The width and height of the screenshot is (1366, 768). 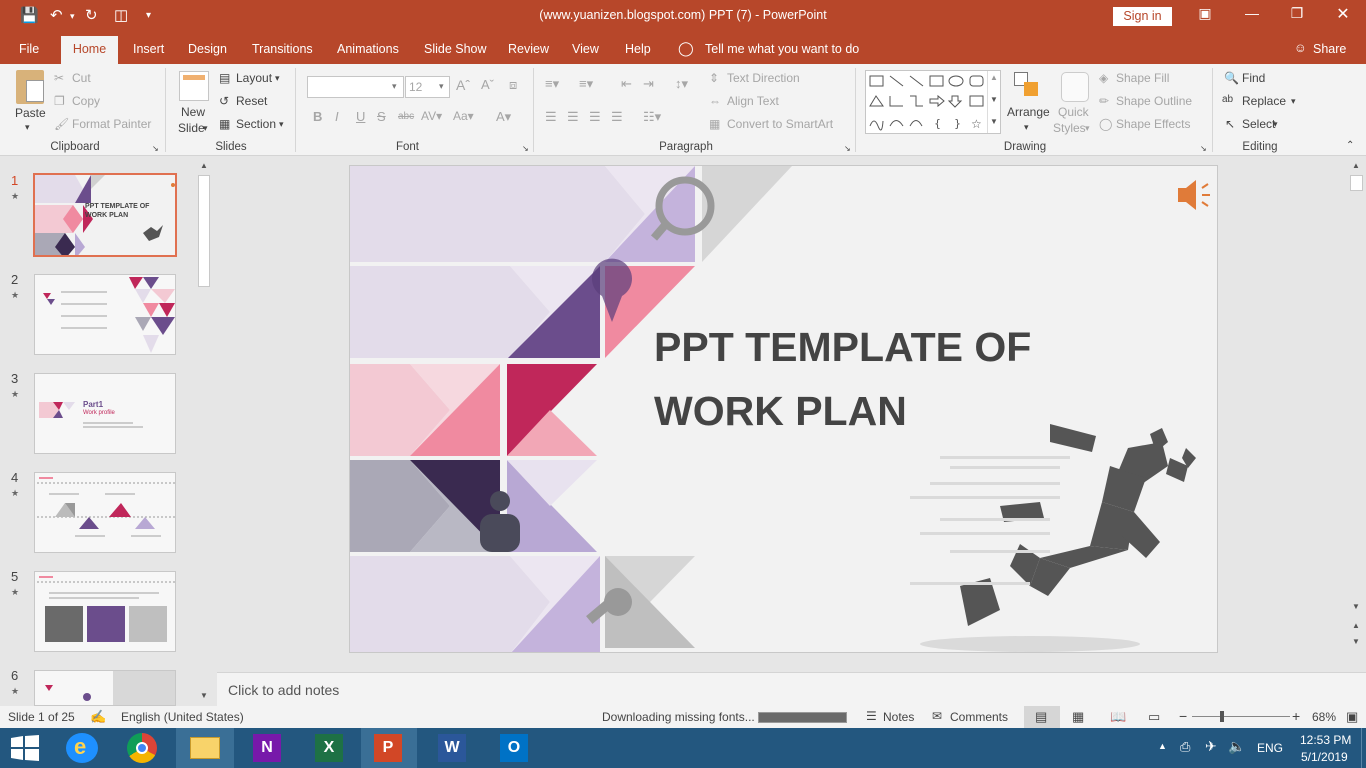 I want to click on section-dropdown-icon: ▾, so click(x=281, y=124).